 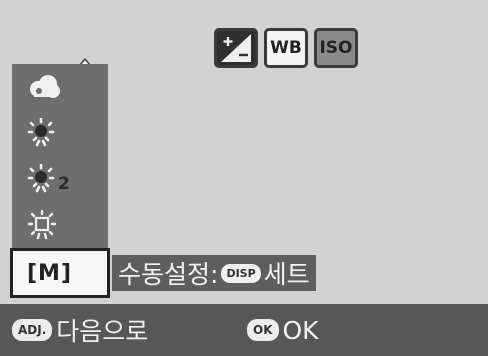 What do you see at coordinates (236, 48) in the screenshot?
I see `exposure-compensation-icon` at bounding box center [236, 48].